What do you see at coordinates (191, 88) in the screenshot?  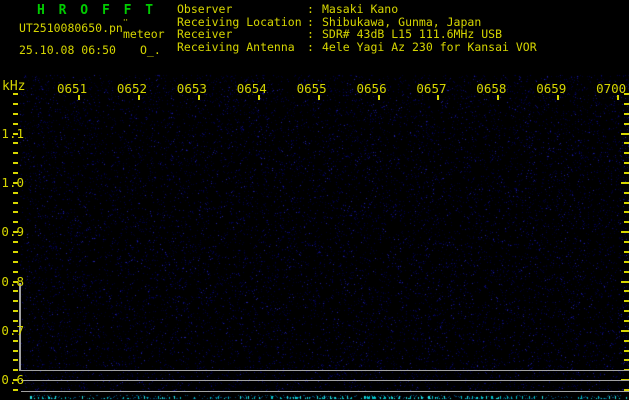 I see `time-tick-label: 0653` at bounding box center [191, 88].